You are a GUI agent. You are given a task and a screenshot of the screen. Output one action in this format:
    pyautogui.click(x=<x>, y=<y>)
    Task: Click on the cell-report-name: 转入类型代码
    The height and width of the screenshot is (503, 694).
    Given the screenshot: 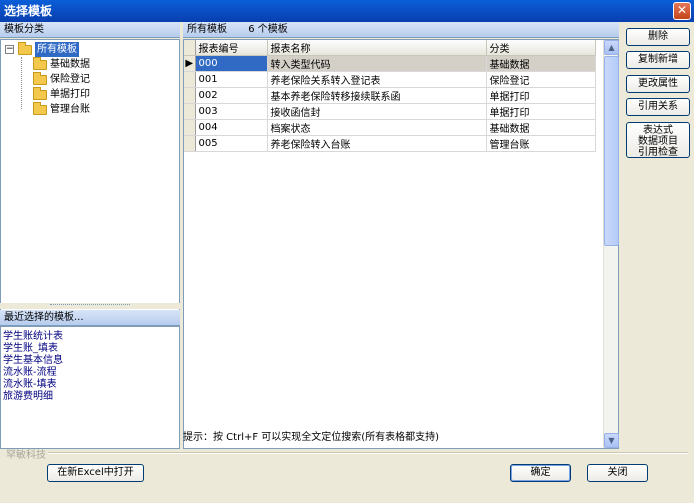 What is the action you would take?
    pyautogui.click(x=377, y=63)
    